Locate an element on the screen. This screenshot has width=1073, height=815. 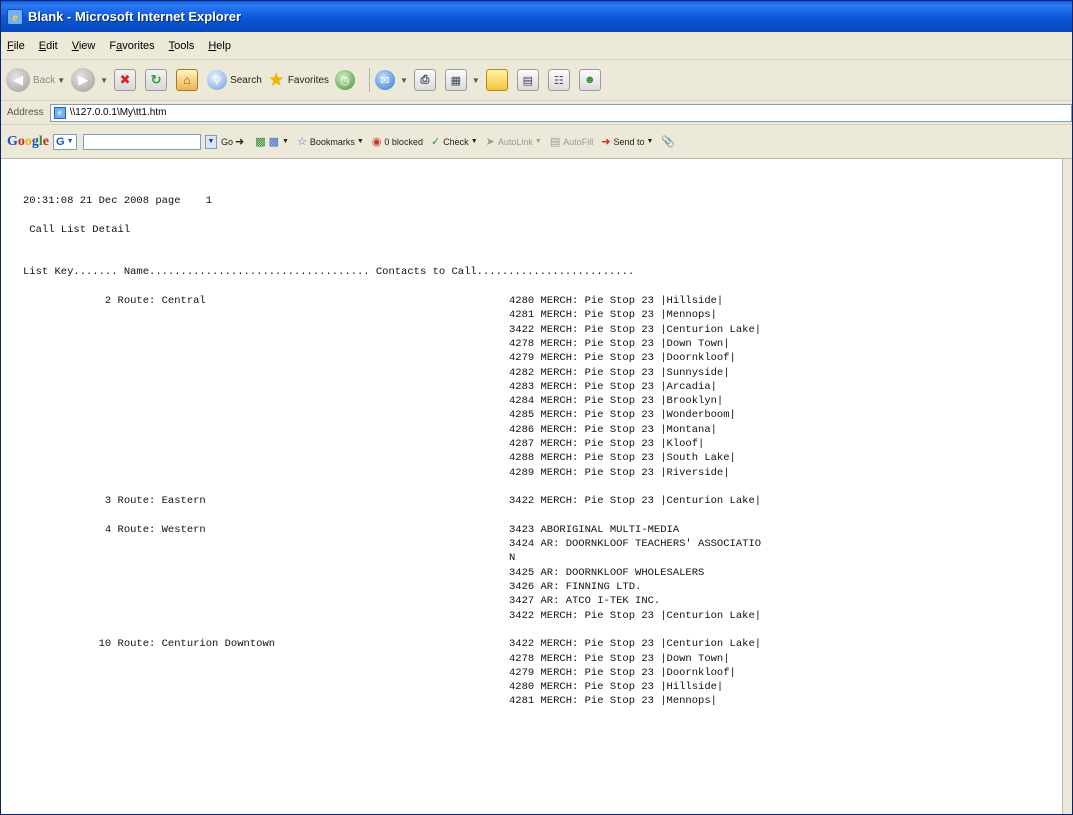
printer-icon: ⎙ is located at coordinates (424, 80).